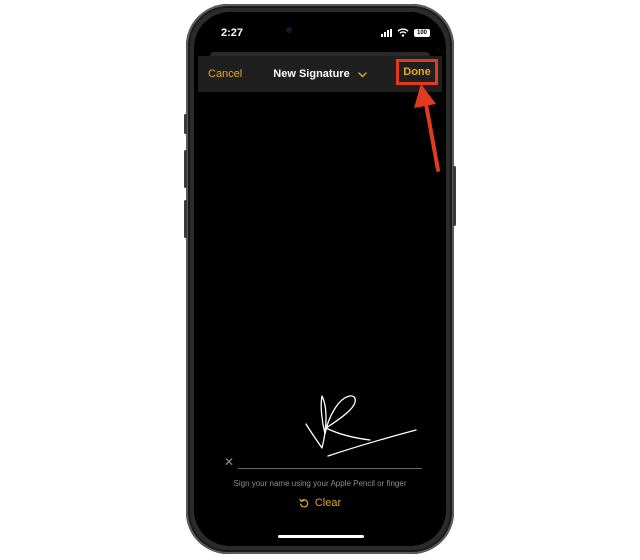 This screenshot has height=560, width=640. I want to click on chevron-down-icon, so click(362, 74).